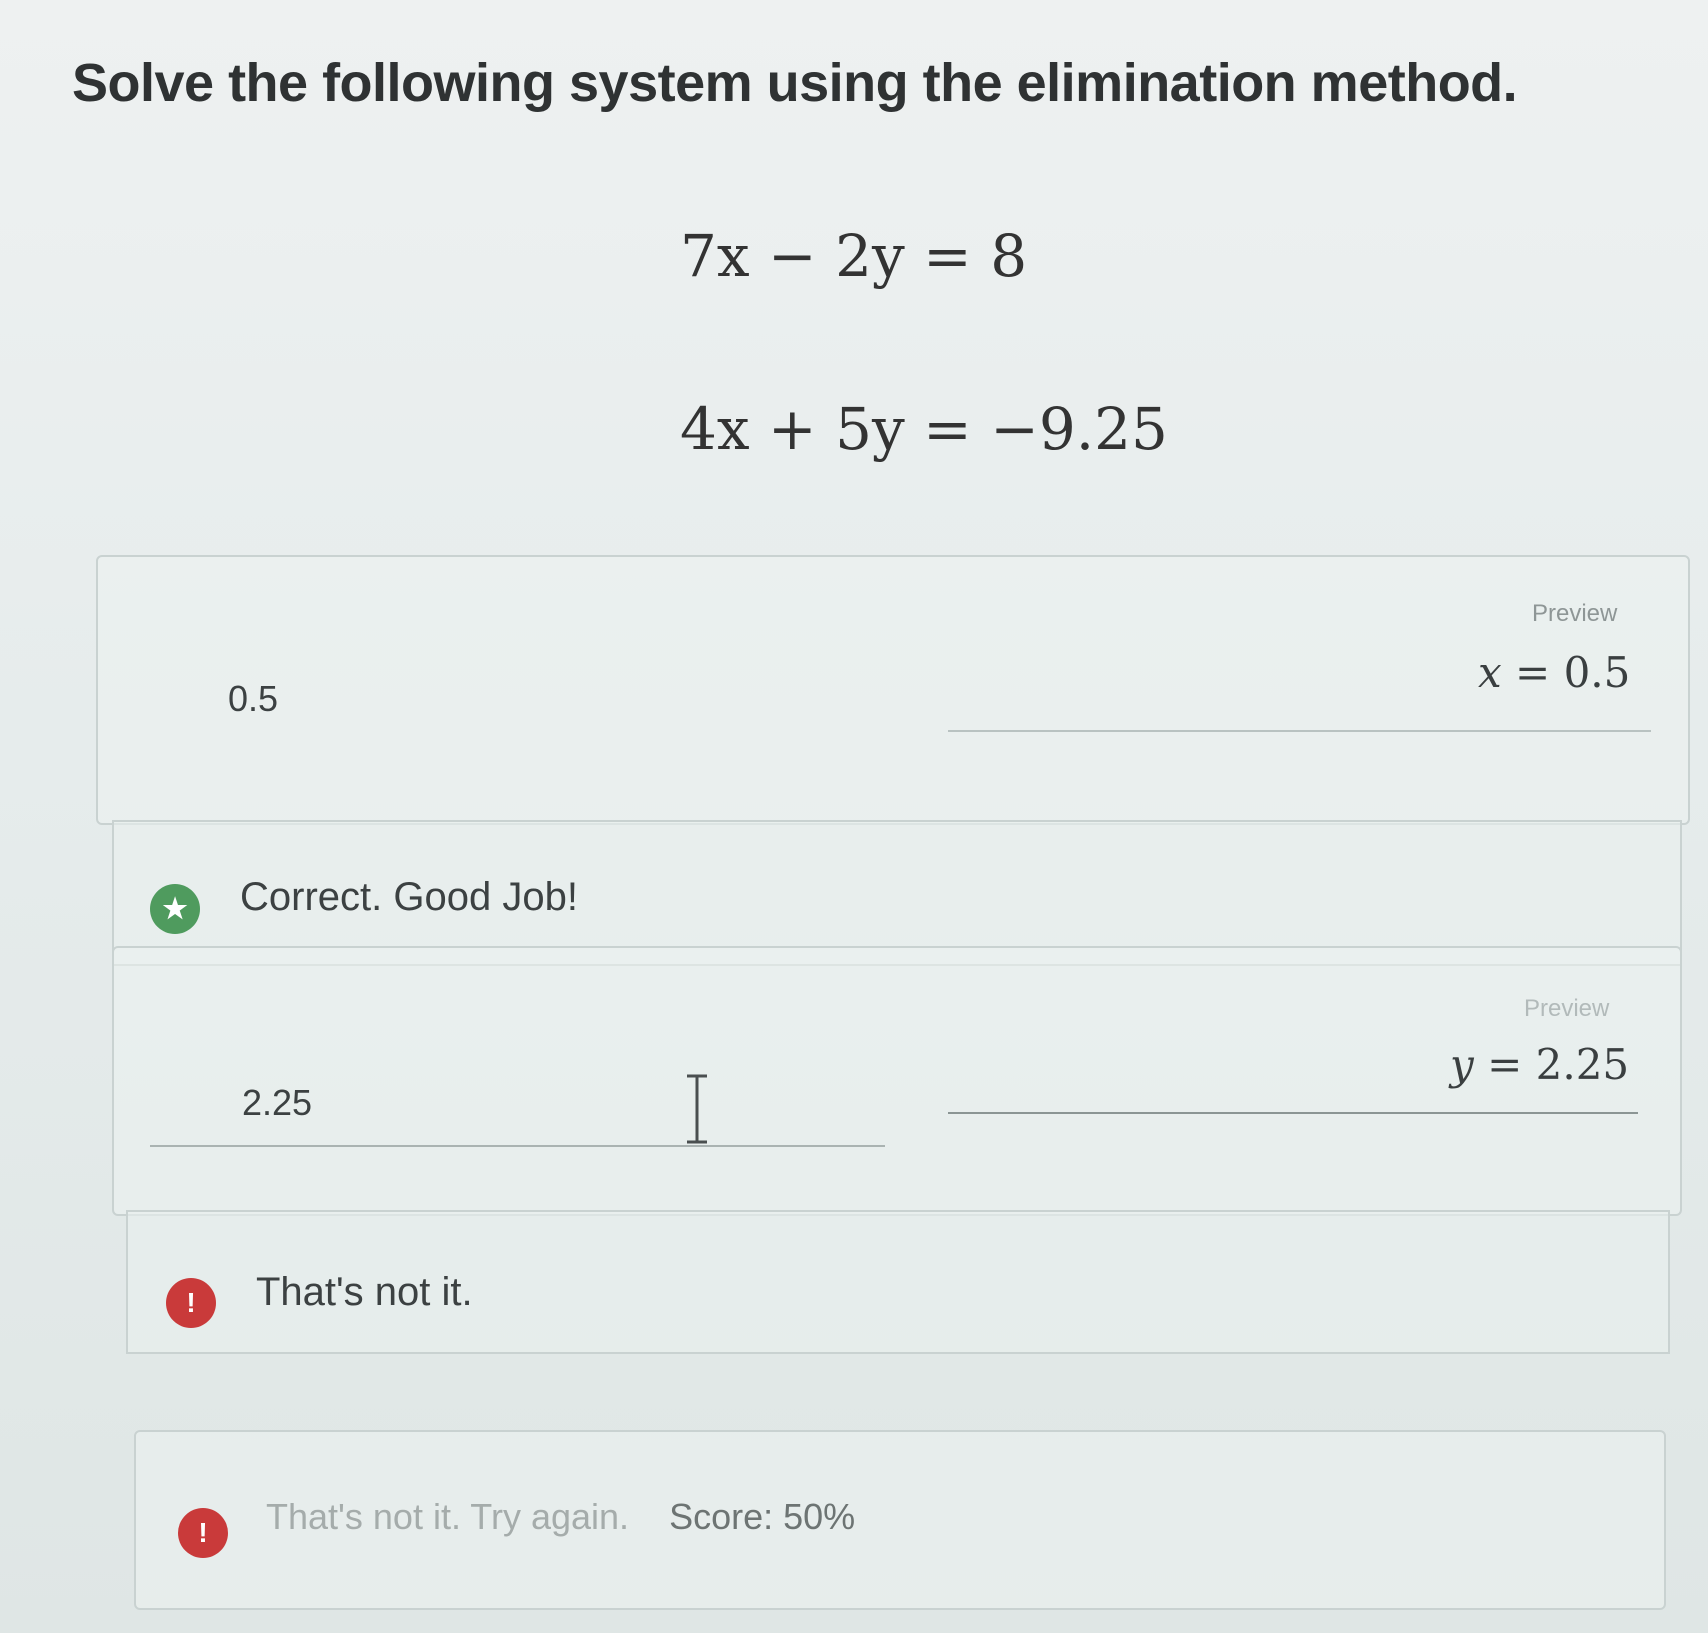 This screenshot has width=1708, height=1633. Describe the element at coordinates (364, 1292) in the screenshot. I see `feedback-wrong-text: That's not it.` at that location.